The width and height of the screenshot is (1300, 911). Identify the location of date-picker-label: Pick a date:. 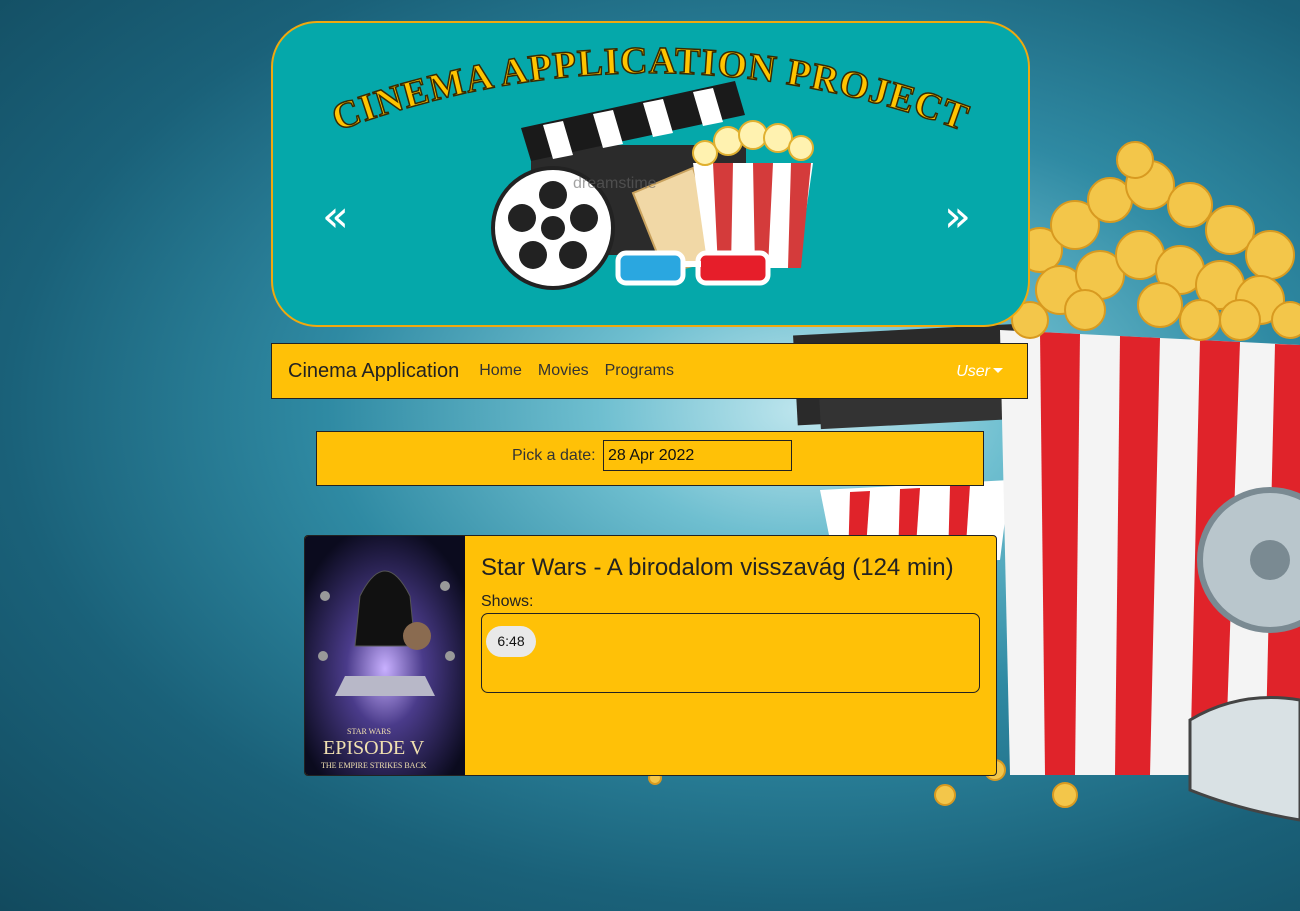
(554, 455).